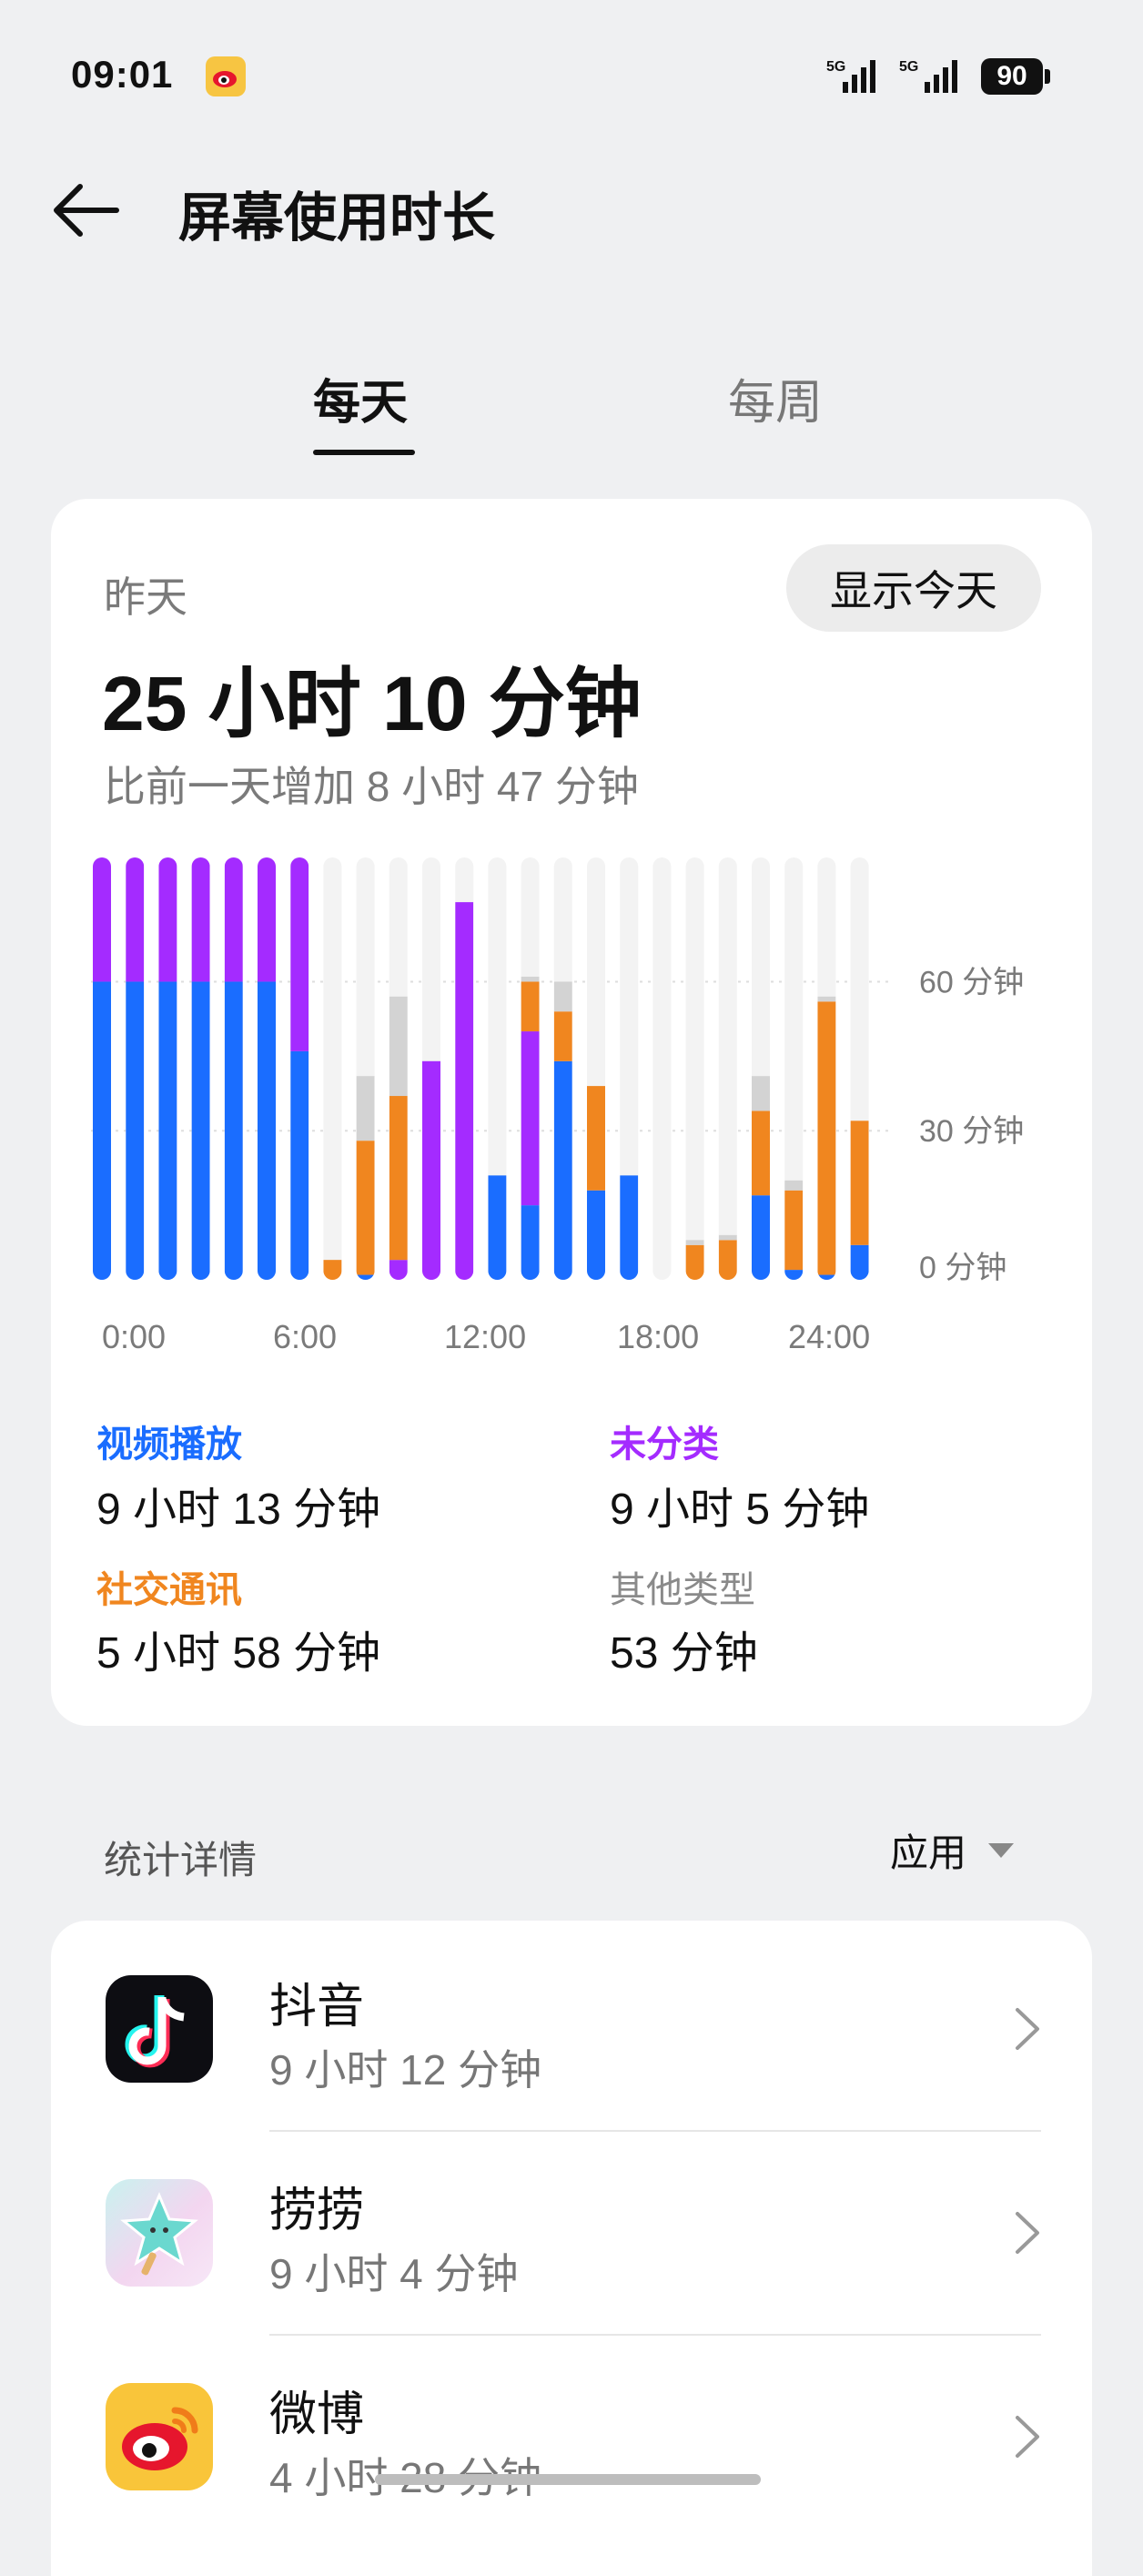  Describe the element at coordinates (305, 1336) in the screenshot. I see `x-tick-6: 6:00` at that location.